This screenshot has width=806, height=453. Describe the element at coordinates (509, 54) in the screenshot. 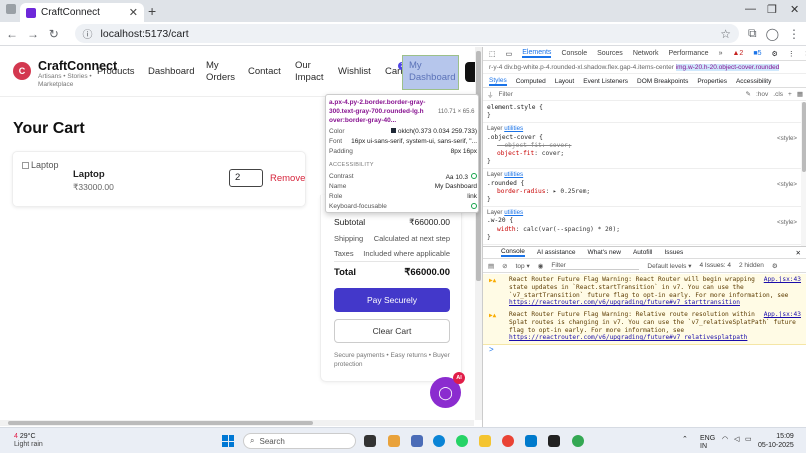

I see `device-toolbar-icon: ▭` at that location.